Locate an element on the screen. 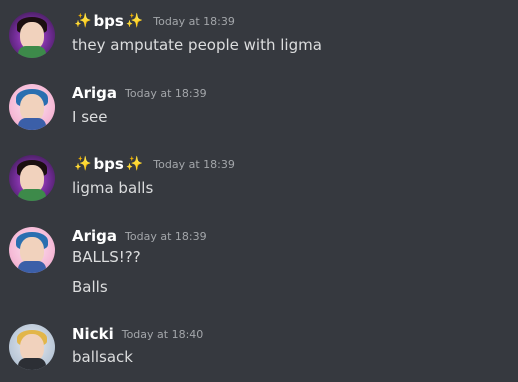  message-text: ligma balls is located at coordinates (113, 188).